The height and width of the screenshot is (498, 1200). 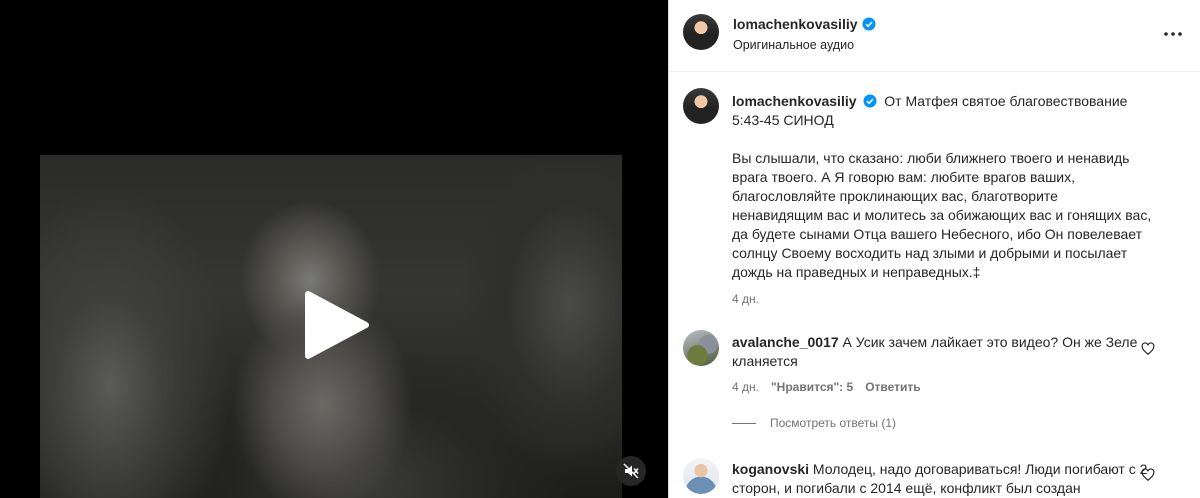 What do you see at coordinates (934, 36) in the screenshot?
I see `post-header: lomachenkovasiliy Оригинальное аудио` at bounding box center [934, 36].